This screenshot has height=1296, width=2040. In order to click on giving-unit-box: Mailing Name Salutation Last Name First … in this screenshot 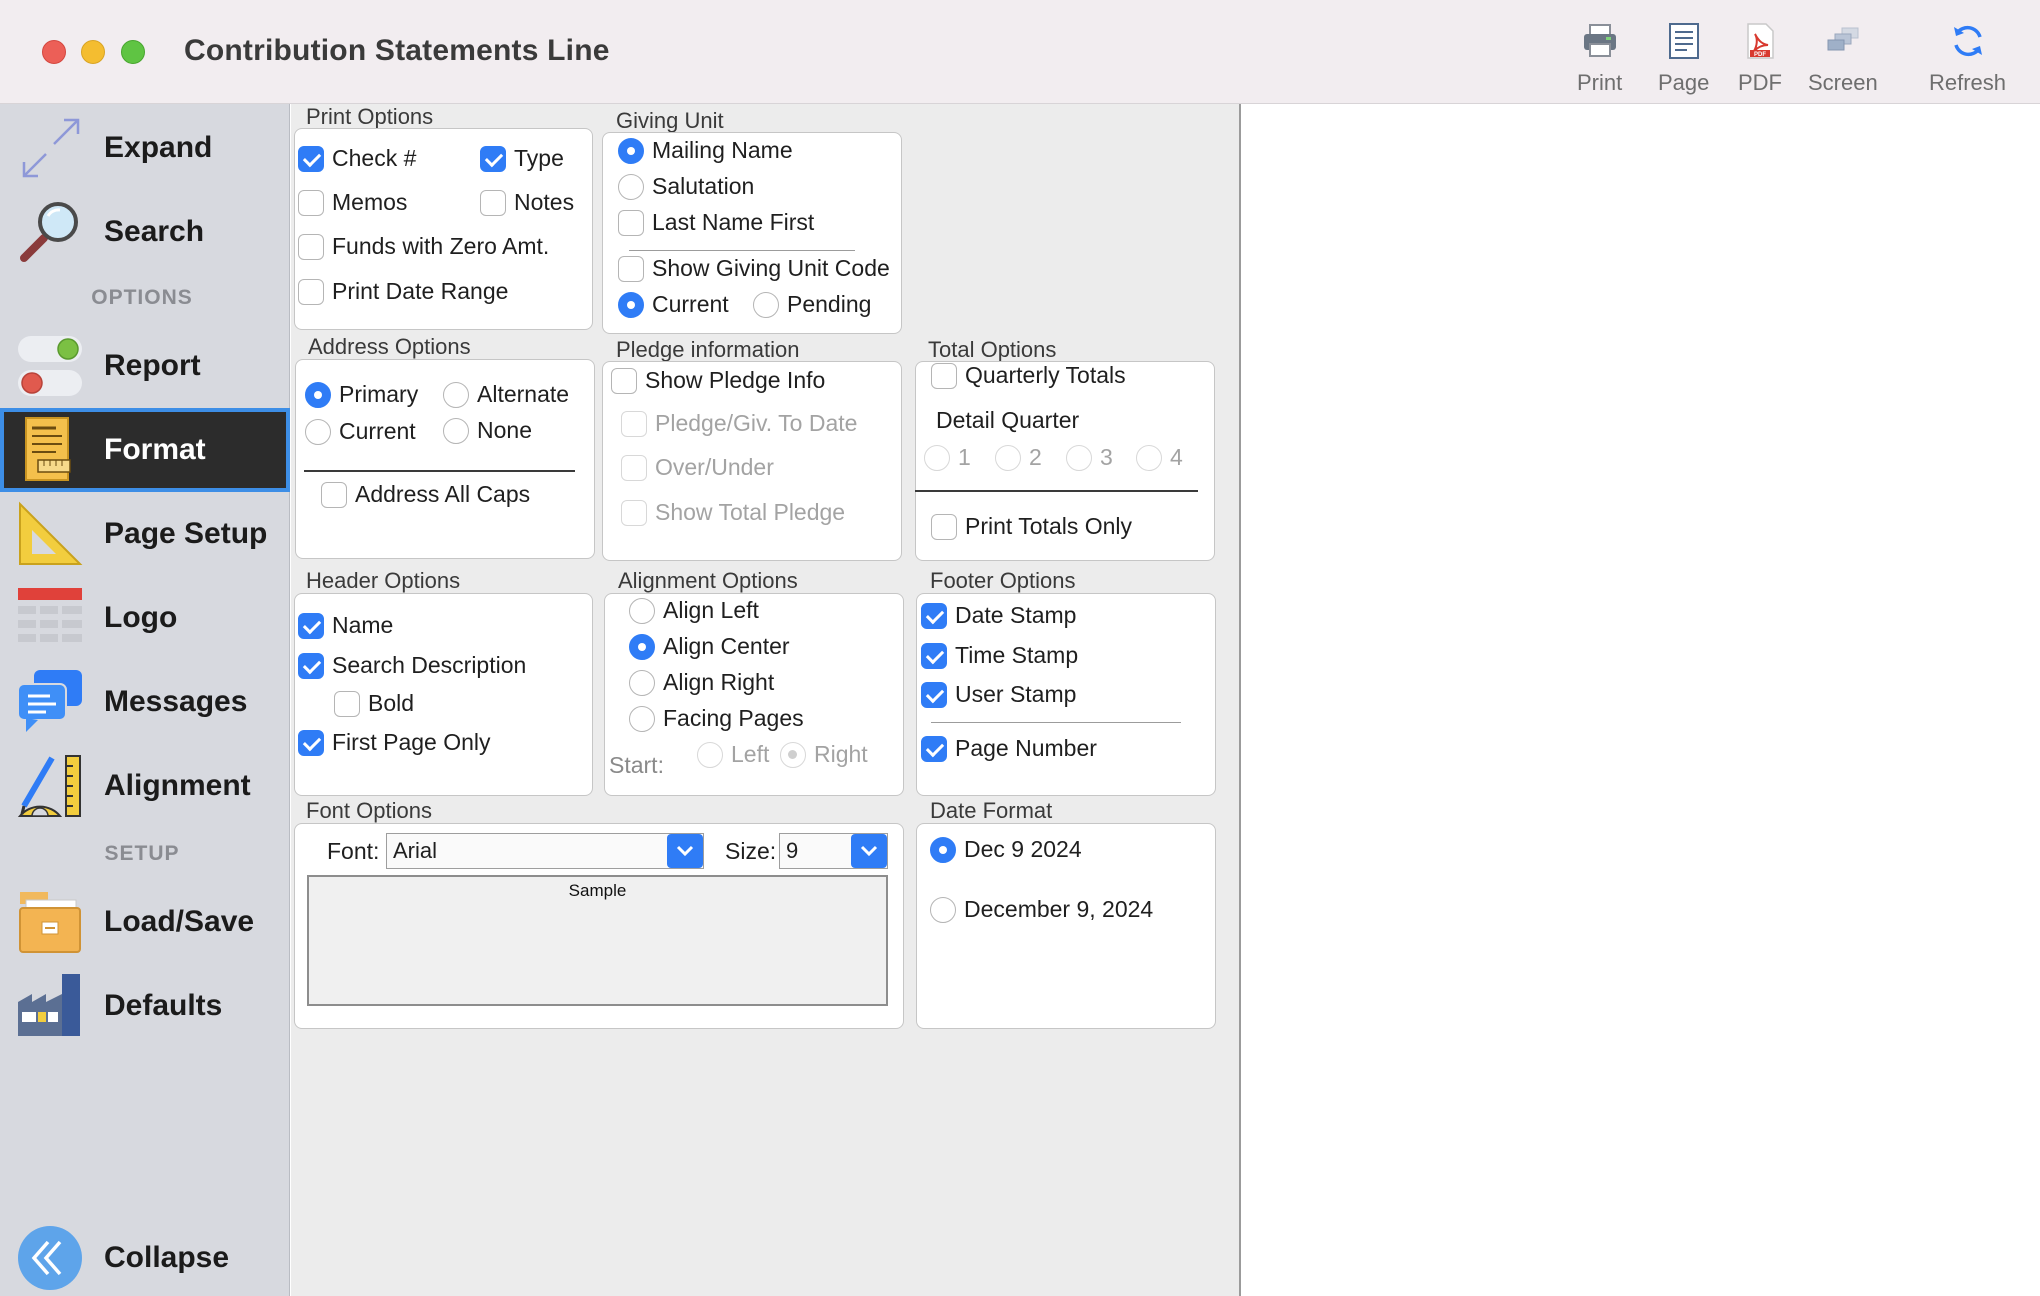, I will do `click(752, 233)`.